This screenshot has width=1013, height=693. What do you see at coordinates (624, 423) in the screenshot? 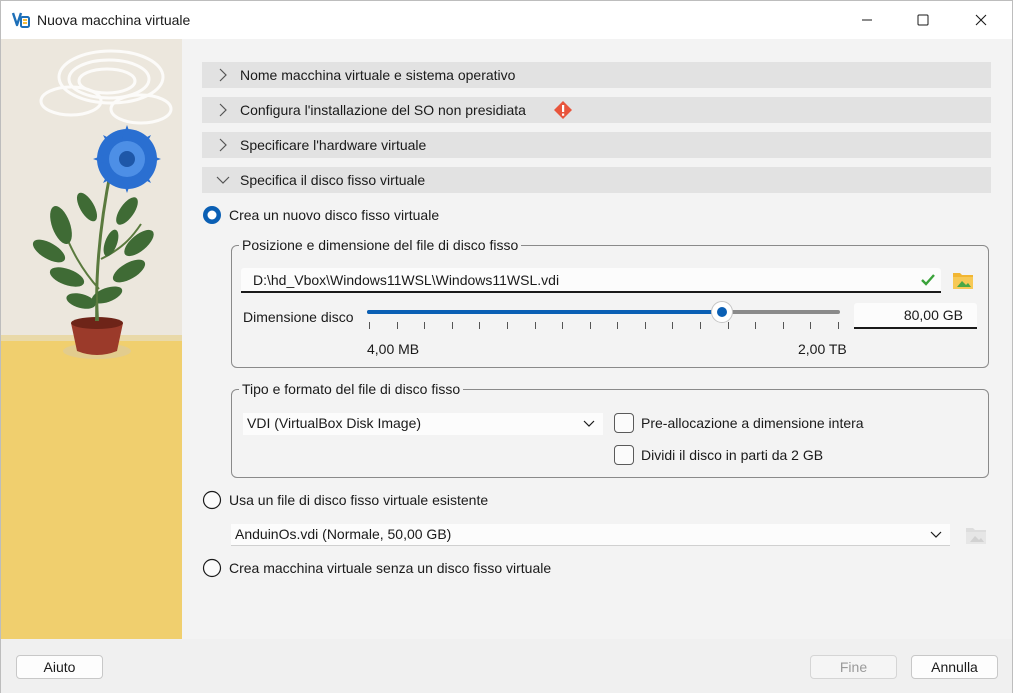
I see `prealloc-checkbox` at bounding box center [624, 423].